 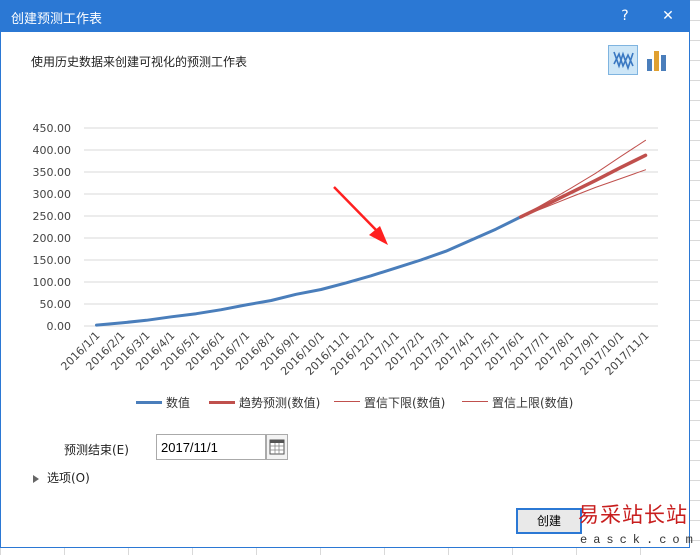 I want to click on watermark: 易采站长站 easck.com, so click(x=635, y=525).